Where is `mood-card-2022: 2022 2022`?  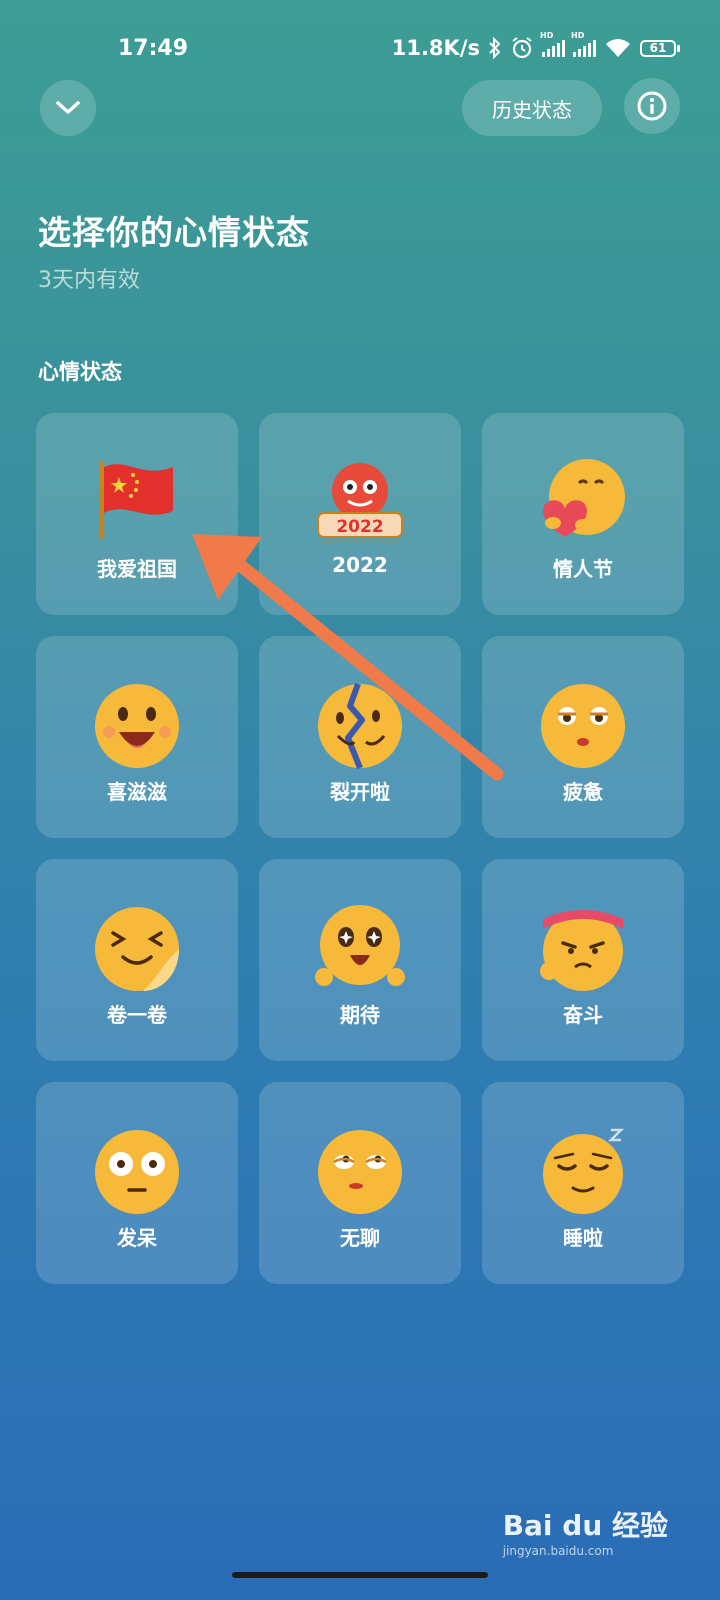
mood-card-2022: 2022 2022 is located at coordinates (360, 514).